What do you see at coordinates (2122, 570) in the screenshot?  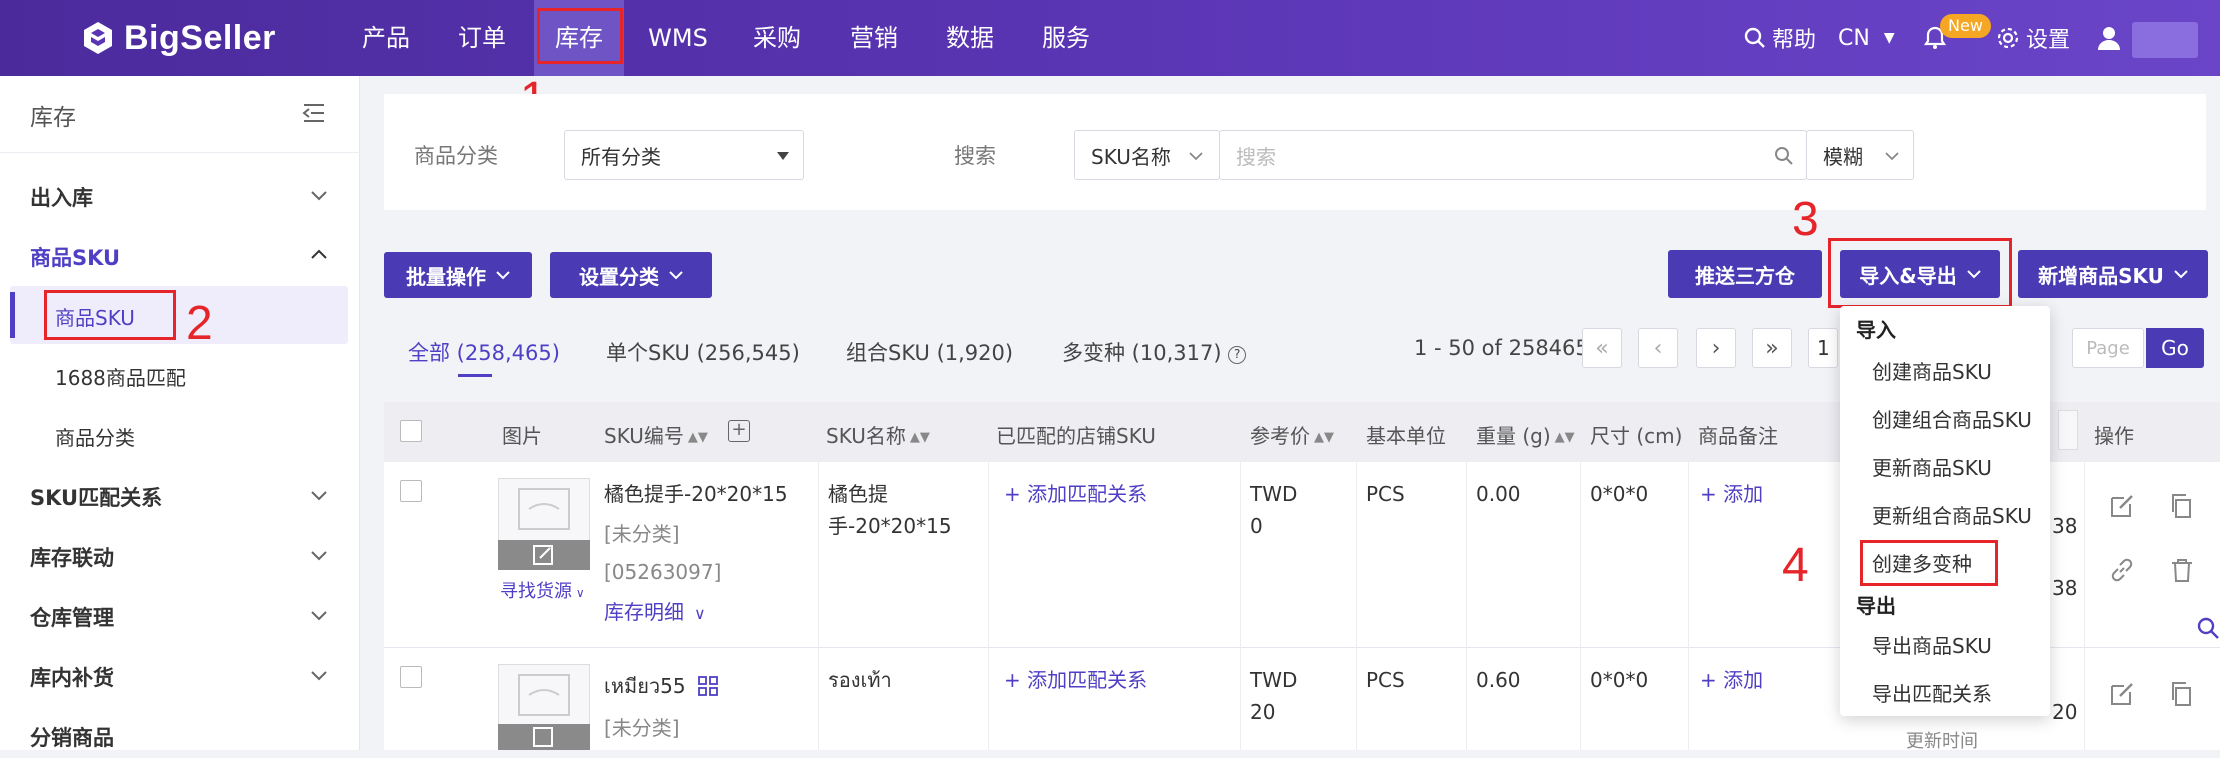 I see `link-icon` at bounding box center [2122, 570].